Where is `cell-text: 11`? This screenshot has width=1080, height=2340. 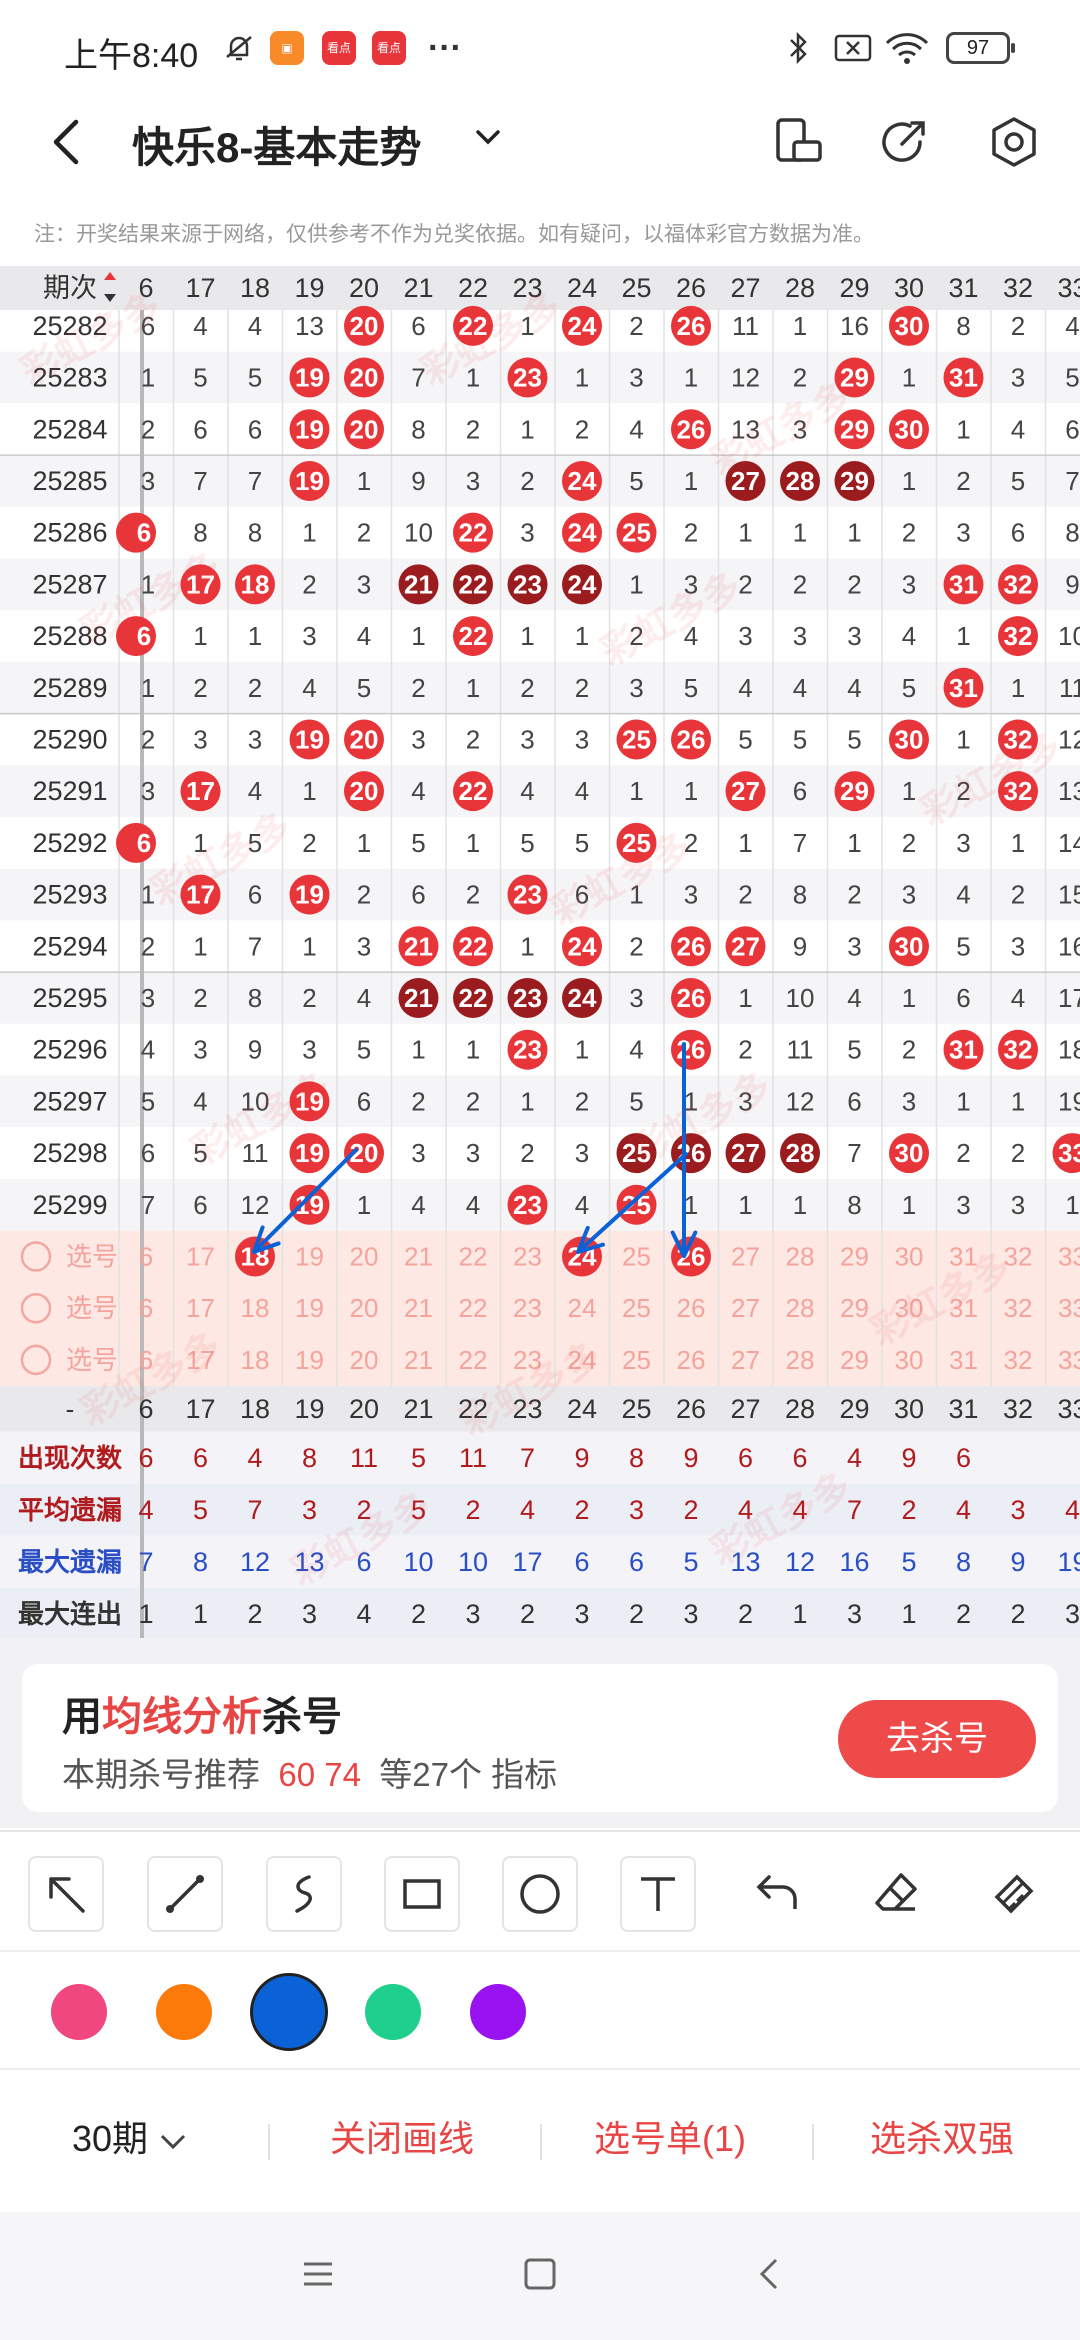
cell-text: 11 is located at coordinates (745, 326).